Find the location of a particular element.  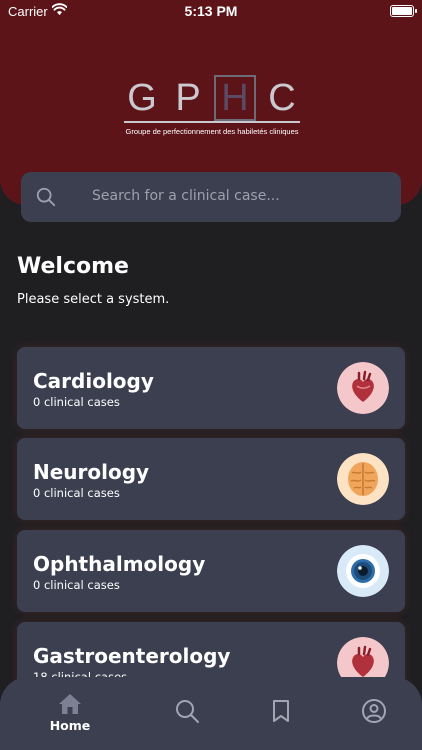

logo-letter-p: P is located at coordinates (188, 97).